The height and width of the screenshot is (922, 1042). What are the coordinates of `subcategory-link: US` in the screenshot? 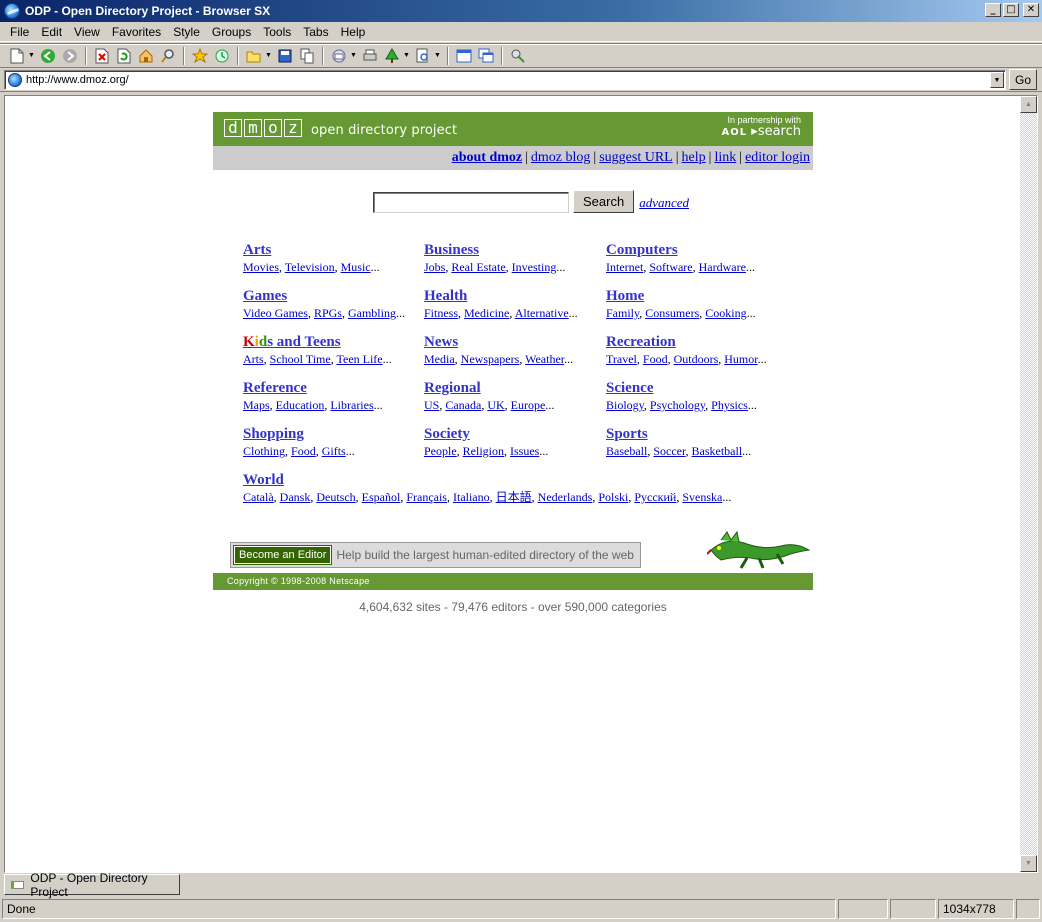 It's located at (431, 405).